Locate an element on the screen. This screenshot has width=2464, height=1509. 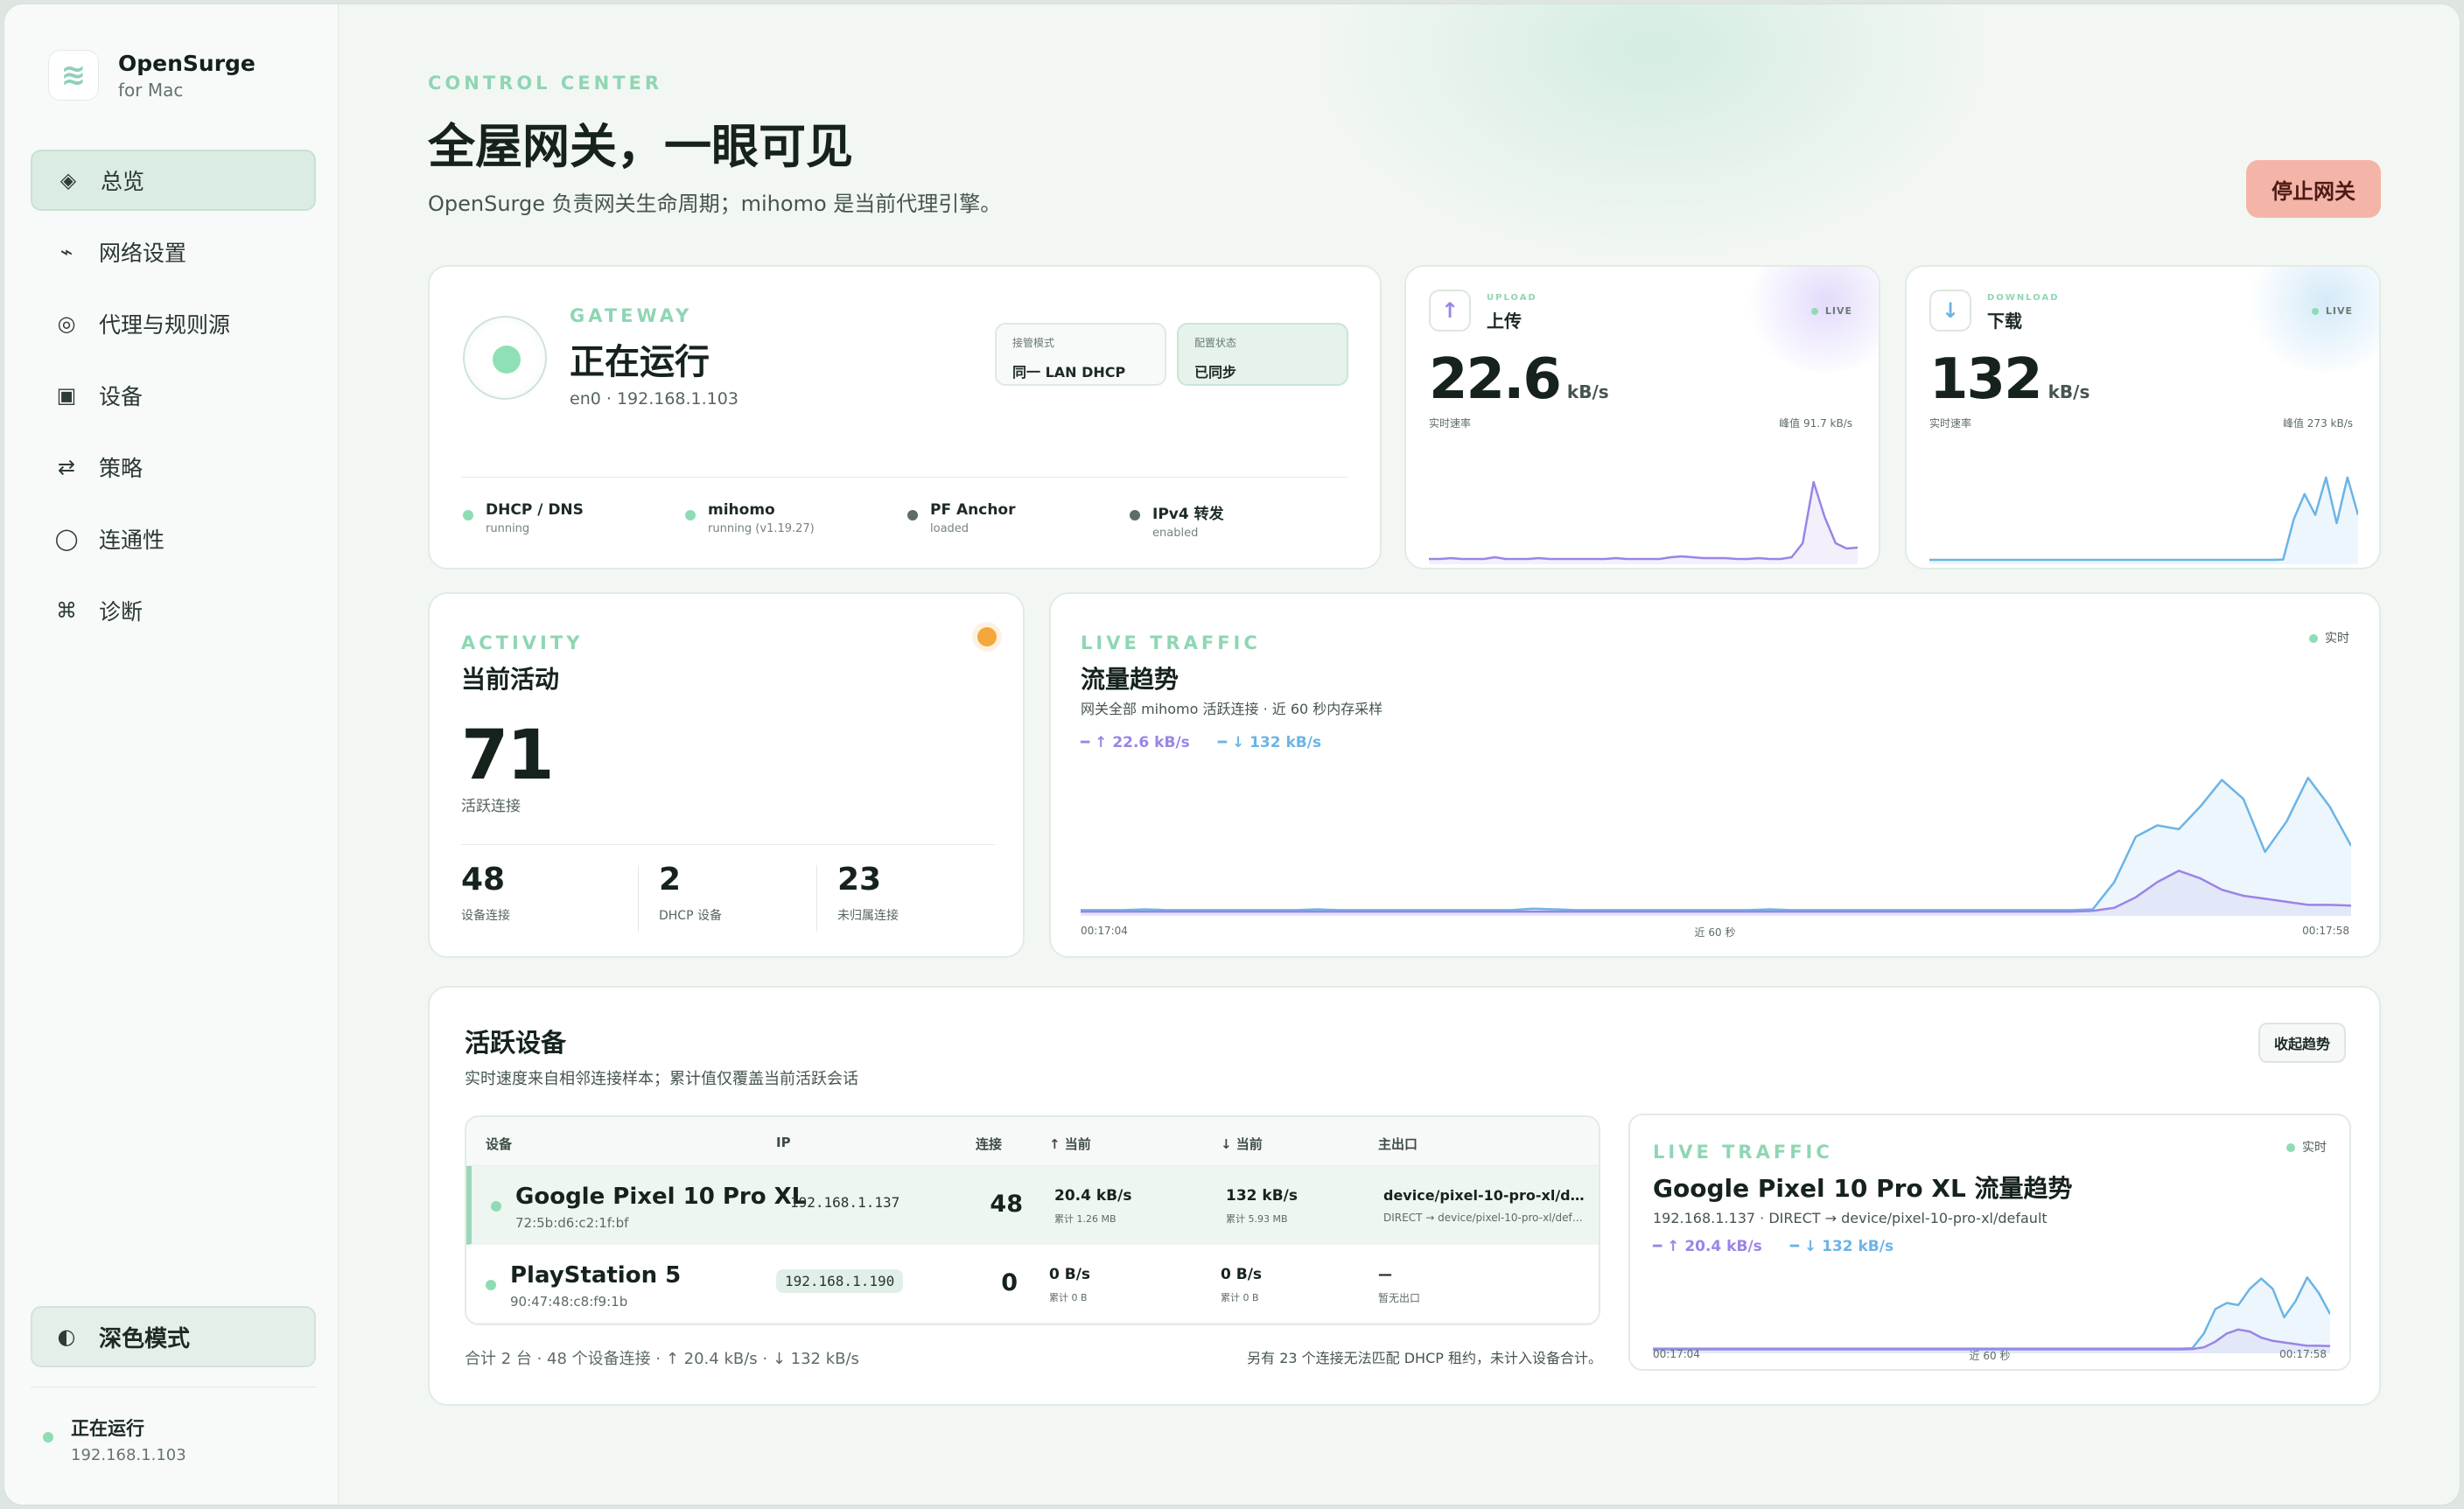
sidebar-item-proxy-rules: ◎ 代理与规则源 is located at coordinates (173, 324).